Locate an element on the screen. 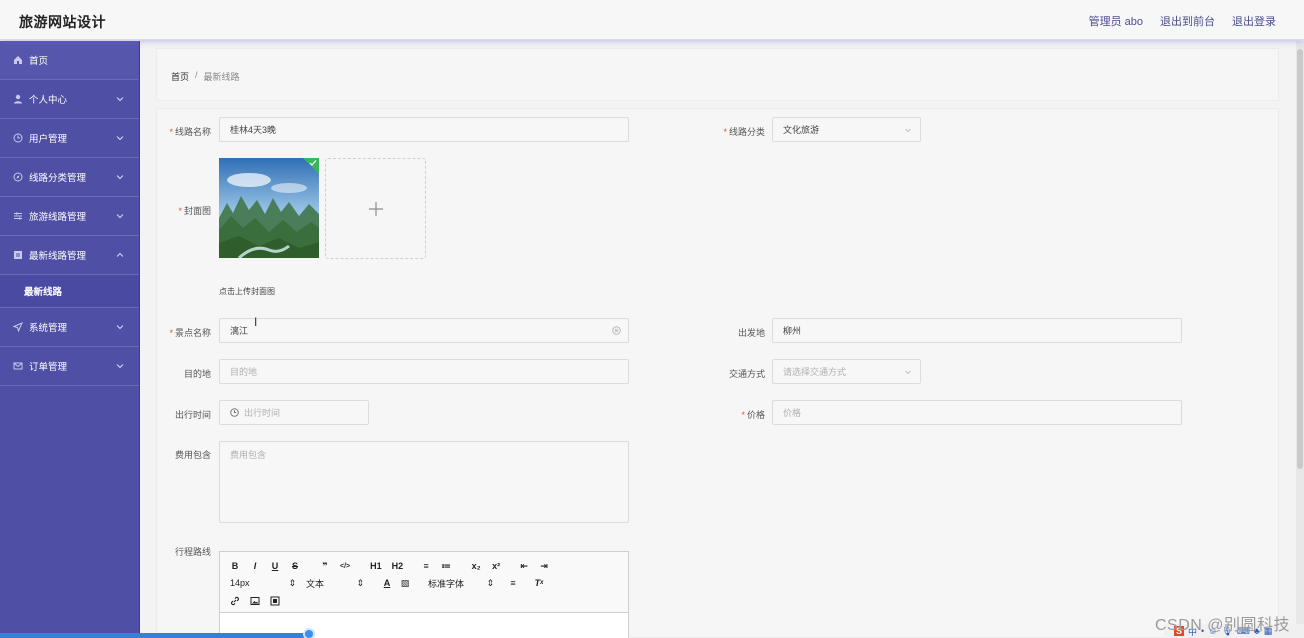 The image size is (1304, 638). sidebar-item-route-category: 线路分类管理 is located at coordinates (69, 177).